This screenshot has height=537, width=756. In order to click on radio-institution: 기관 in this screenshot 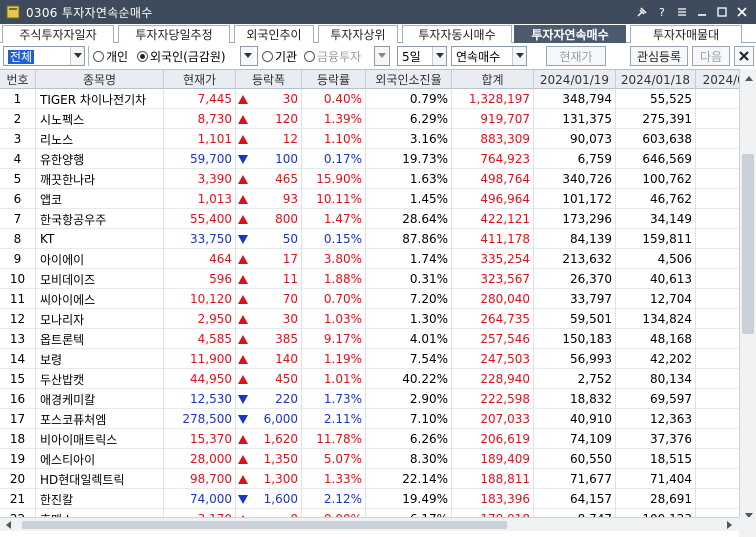, I will do `click(279, 56)`.